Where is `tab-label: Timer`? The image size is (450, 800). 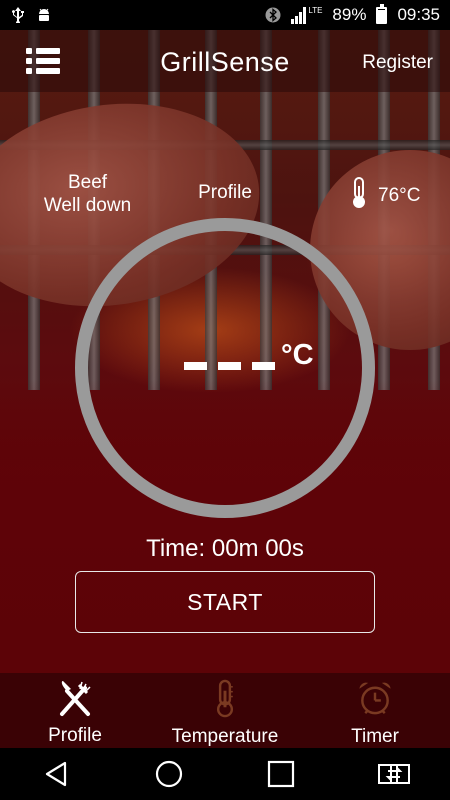 tab-label: Timer is located at coordinates (375, 736).